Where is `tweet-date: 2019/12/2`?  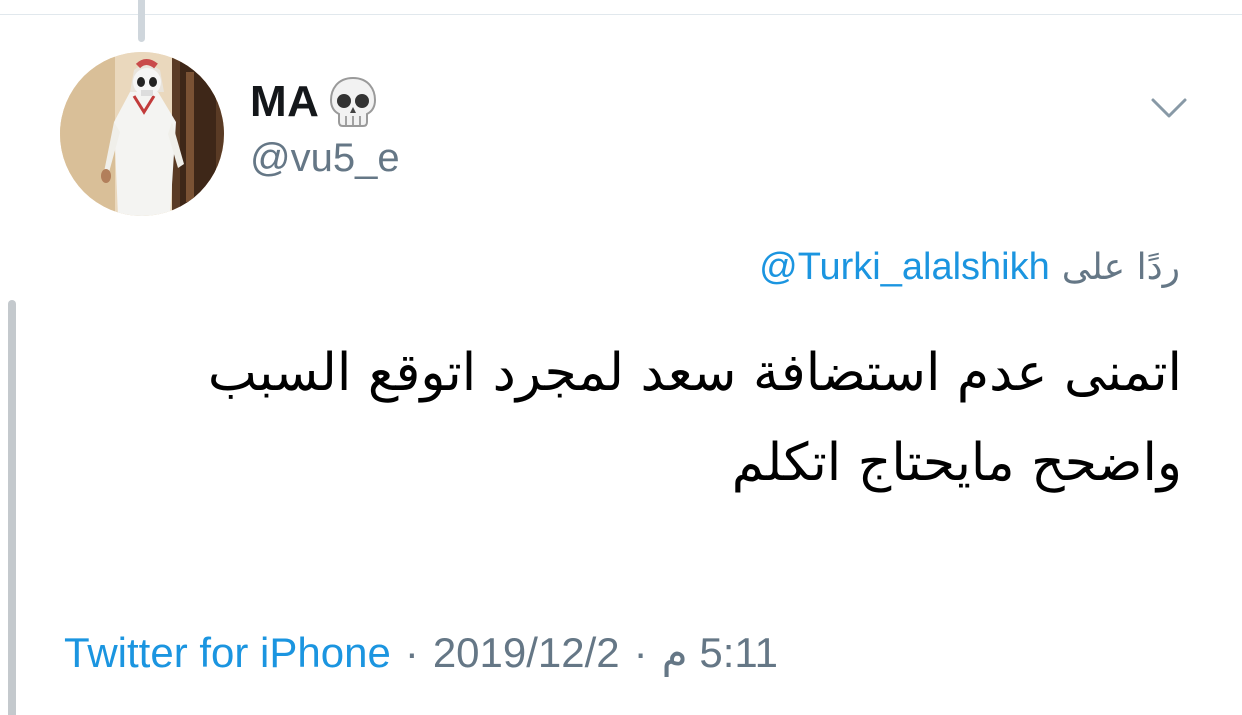
tweet-date: 2019/12/2 is located at coordinates (526, 653).